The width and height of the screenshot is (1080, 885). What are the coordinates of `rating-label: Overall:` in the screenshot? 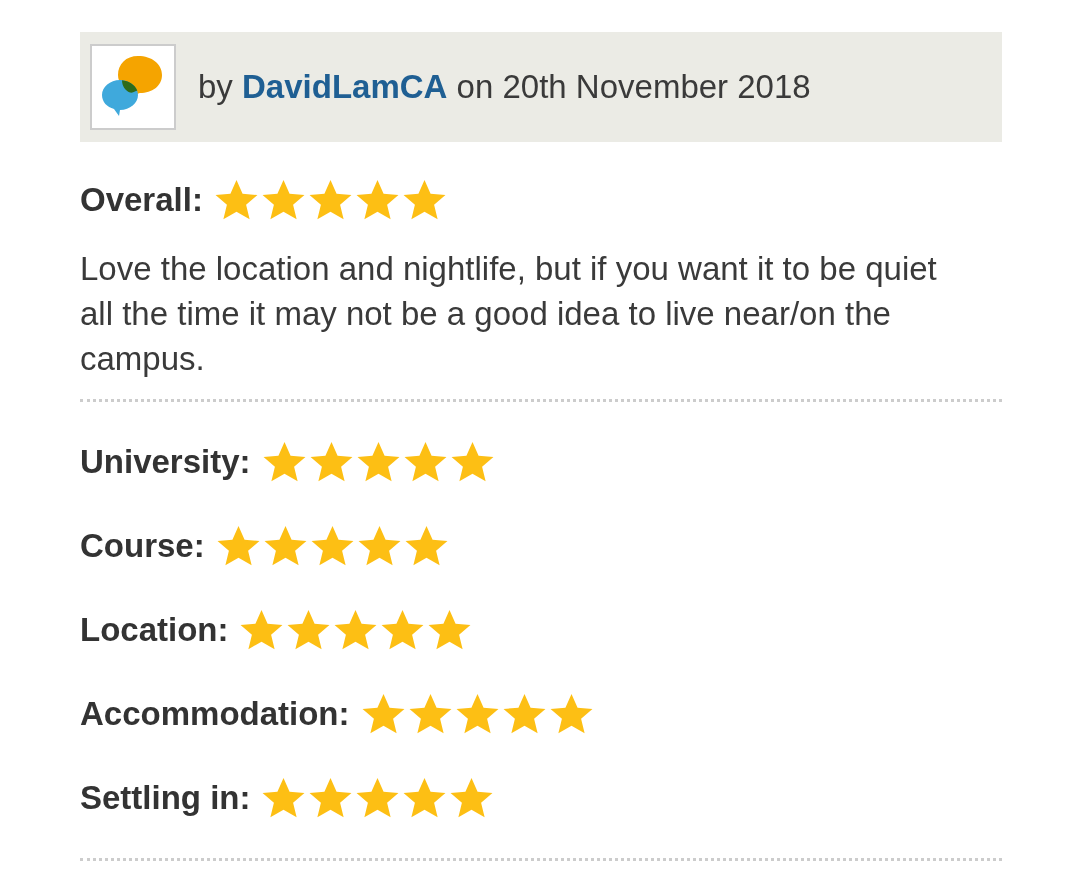 It's located at (141, 200).